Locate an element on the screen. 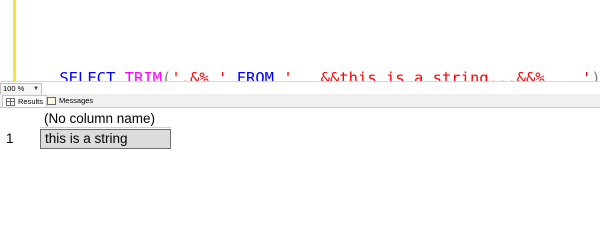 Image resolution: width=600 pixels, height=240 pixels. column-header: (No column name) is located at coordinates (105, 119).